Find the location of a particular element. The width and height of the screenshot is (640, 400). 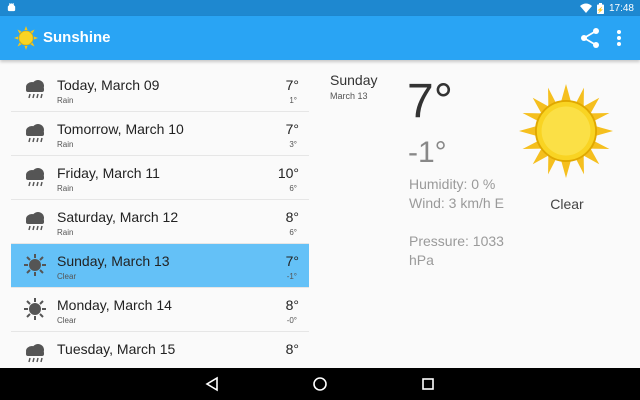

forecast-date: Friday, March 11 is located at coordinates (108, 173).